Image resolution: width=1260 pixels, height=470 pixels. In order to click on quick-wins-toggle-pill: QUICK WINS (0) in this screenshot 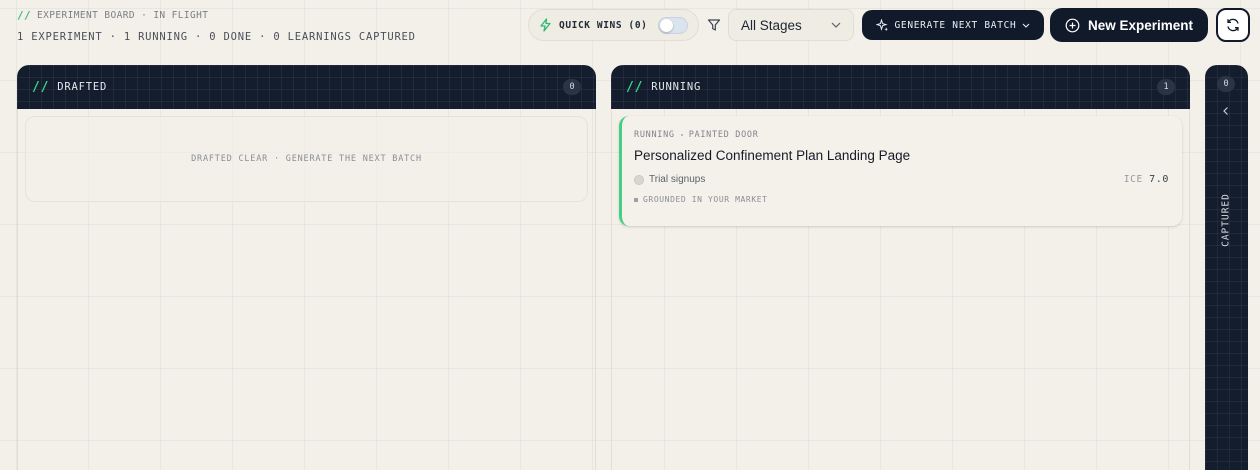, I will do `click(613, 25)`.